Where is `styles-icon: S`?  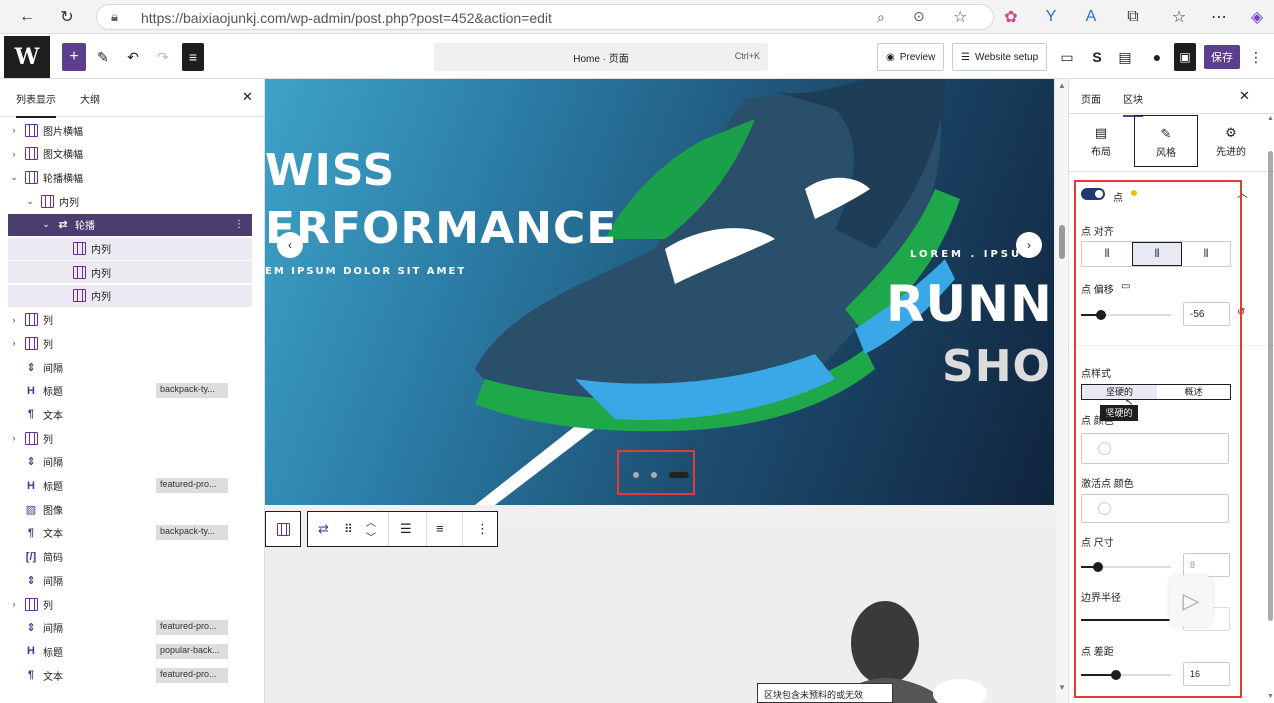 styles-icon: S is located at coordinates (1097, 57).